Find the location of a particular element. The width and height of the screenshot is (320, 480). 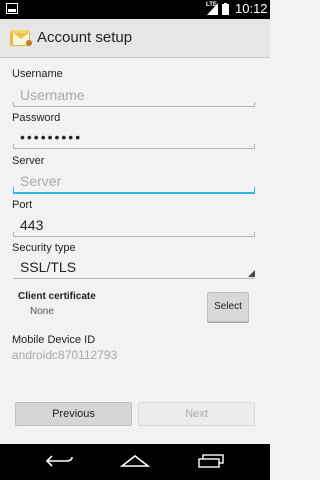

status-bar: LTE 10:12 is located at coordinates (135, 9).